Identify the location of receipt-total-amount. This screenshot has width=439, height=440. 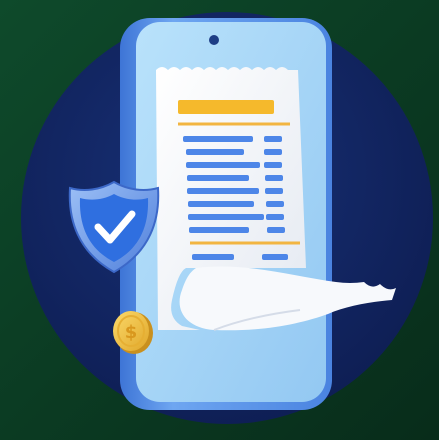
(275, 257).